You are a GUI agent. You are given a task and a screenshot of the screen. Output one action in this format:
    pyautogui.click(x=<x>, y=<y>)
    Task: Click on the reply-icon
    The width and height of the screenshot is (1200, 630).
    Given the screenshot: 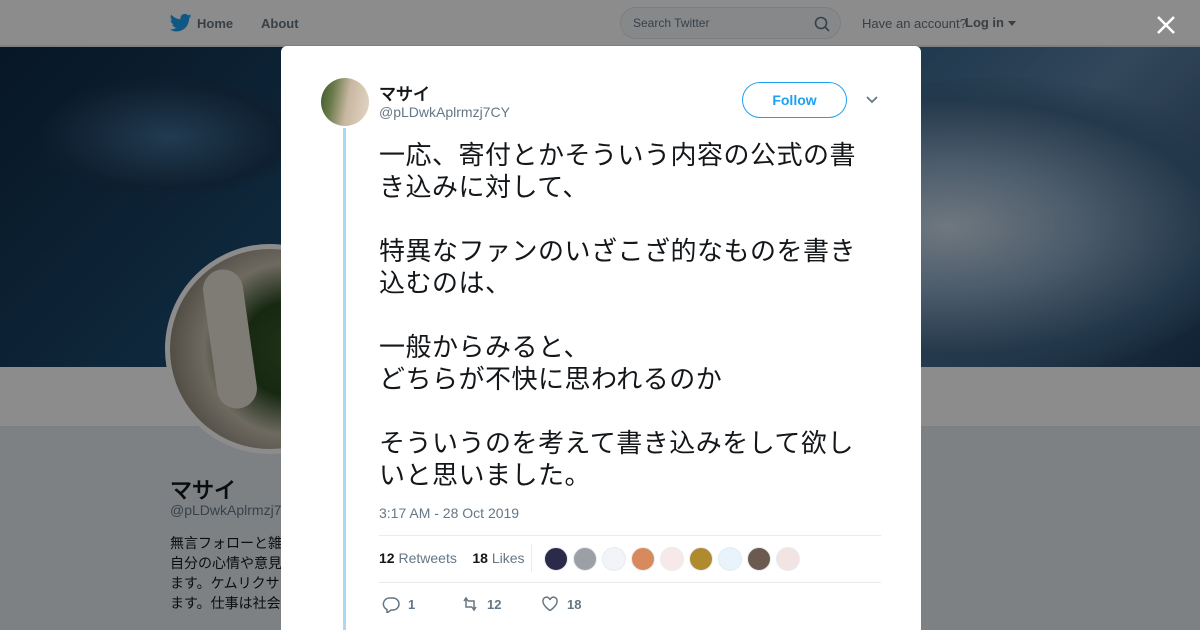 What is the action you would take?
    pyautogui.click(x=391, y=605)
    